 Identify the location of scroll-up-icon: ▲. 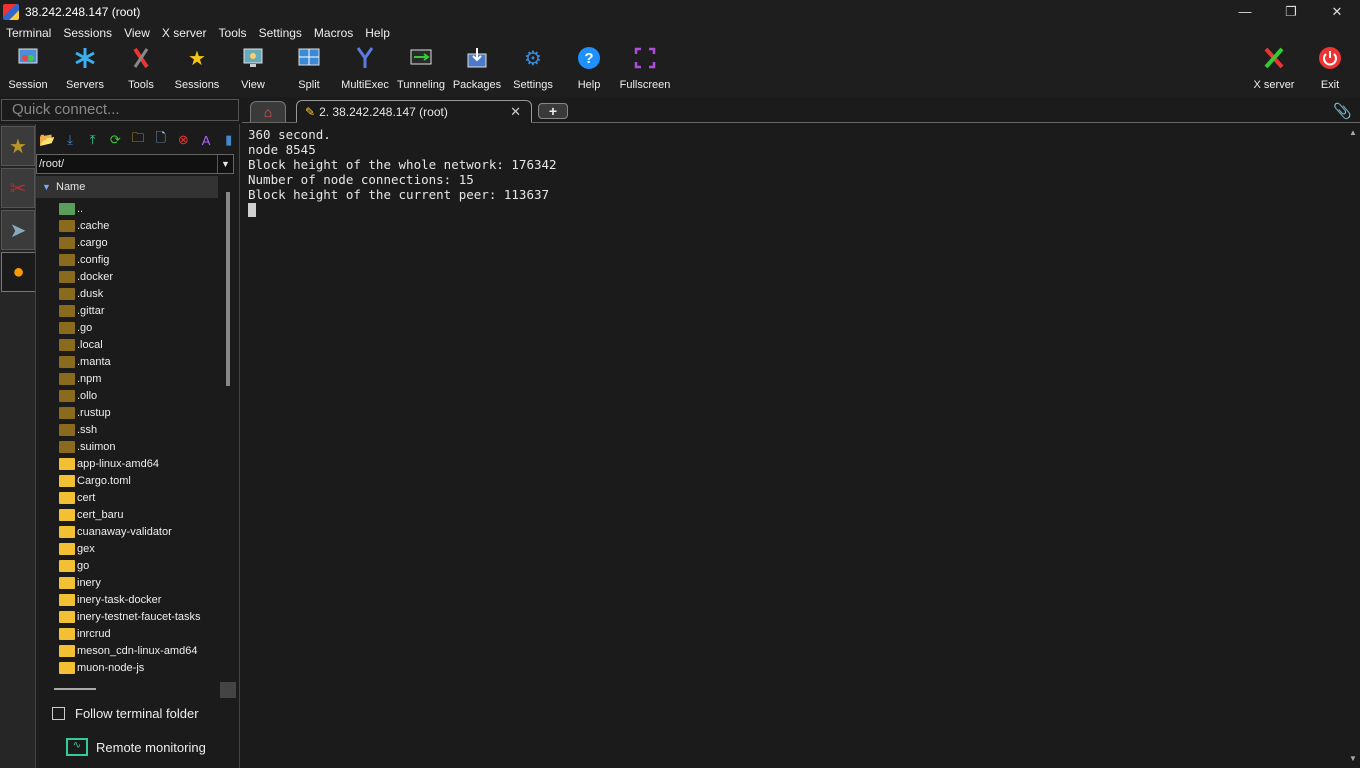
(1353, 132).